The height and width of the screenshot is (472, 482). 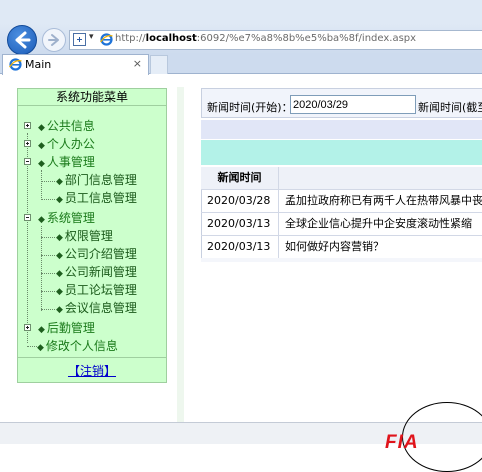 I want to click on table-row: 2020/03/13 如何做好内容营销？, so click(x=341, y=247).